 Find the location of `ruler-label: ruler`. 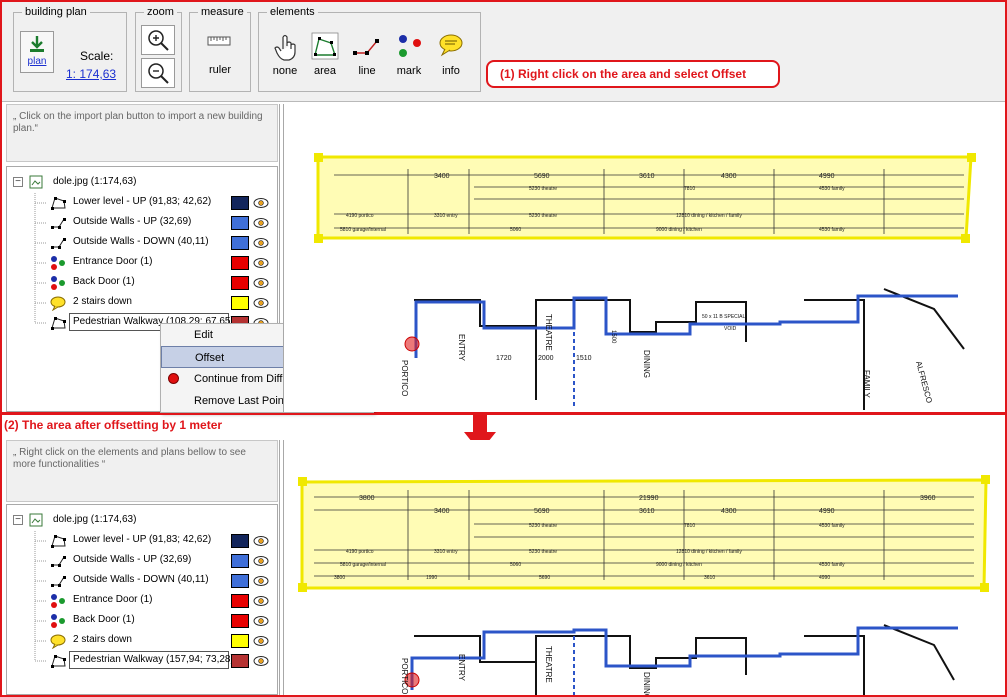

ruler-label: ruler is located at coordinates (219, 70).